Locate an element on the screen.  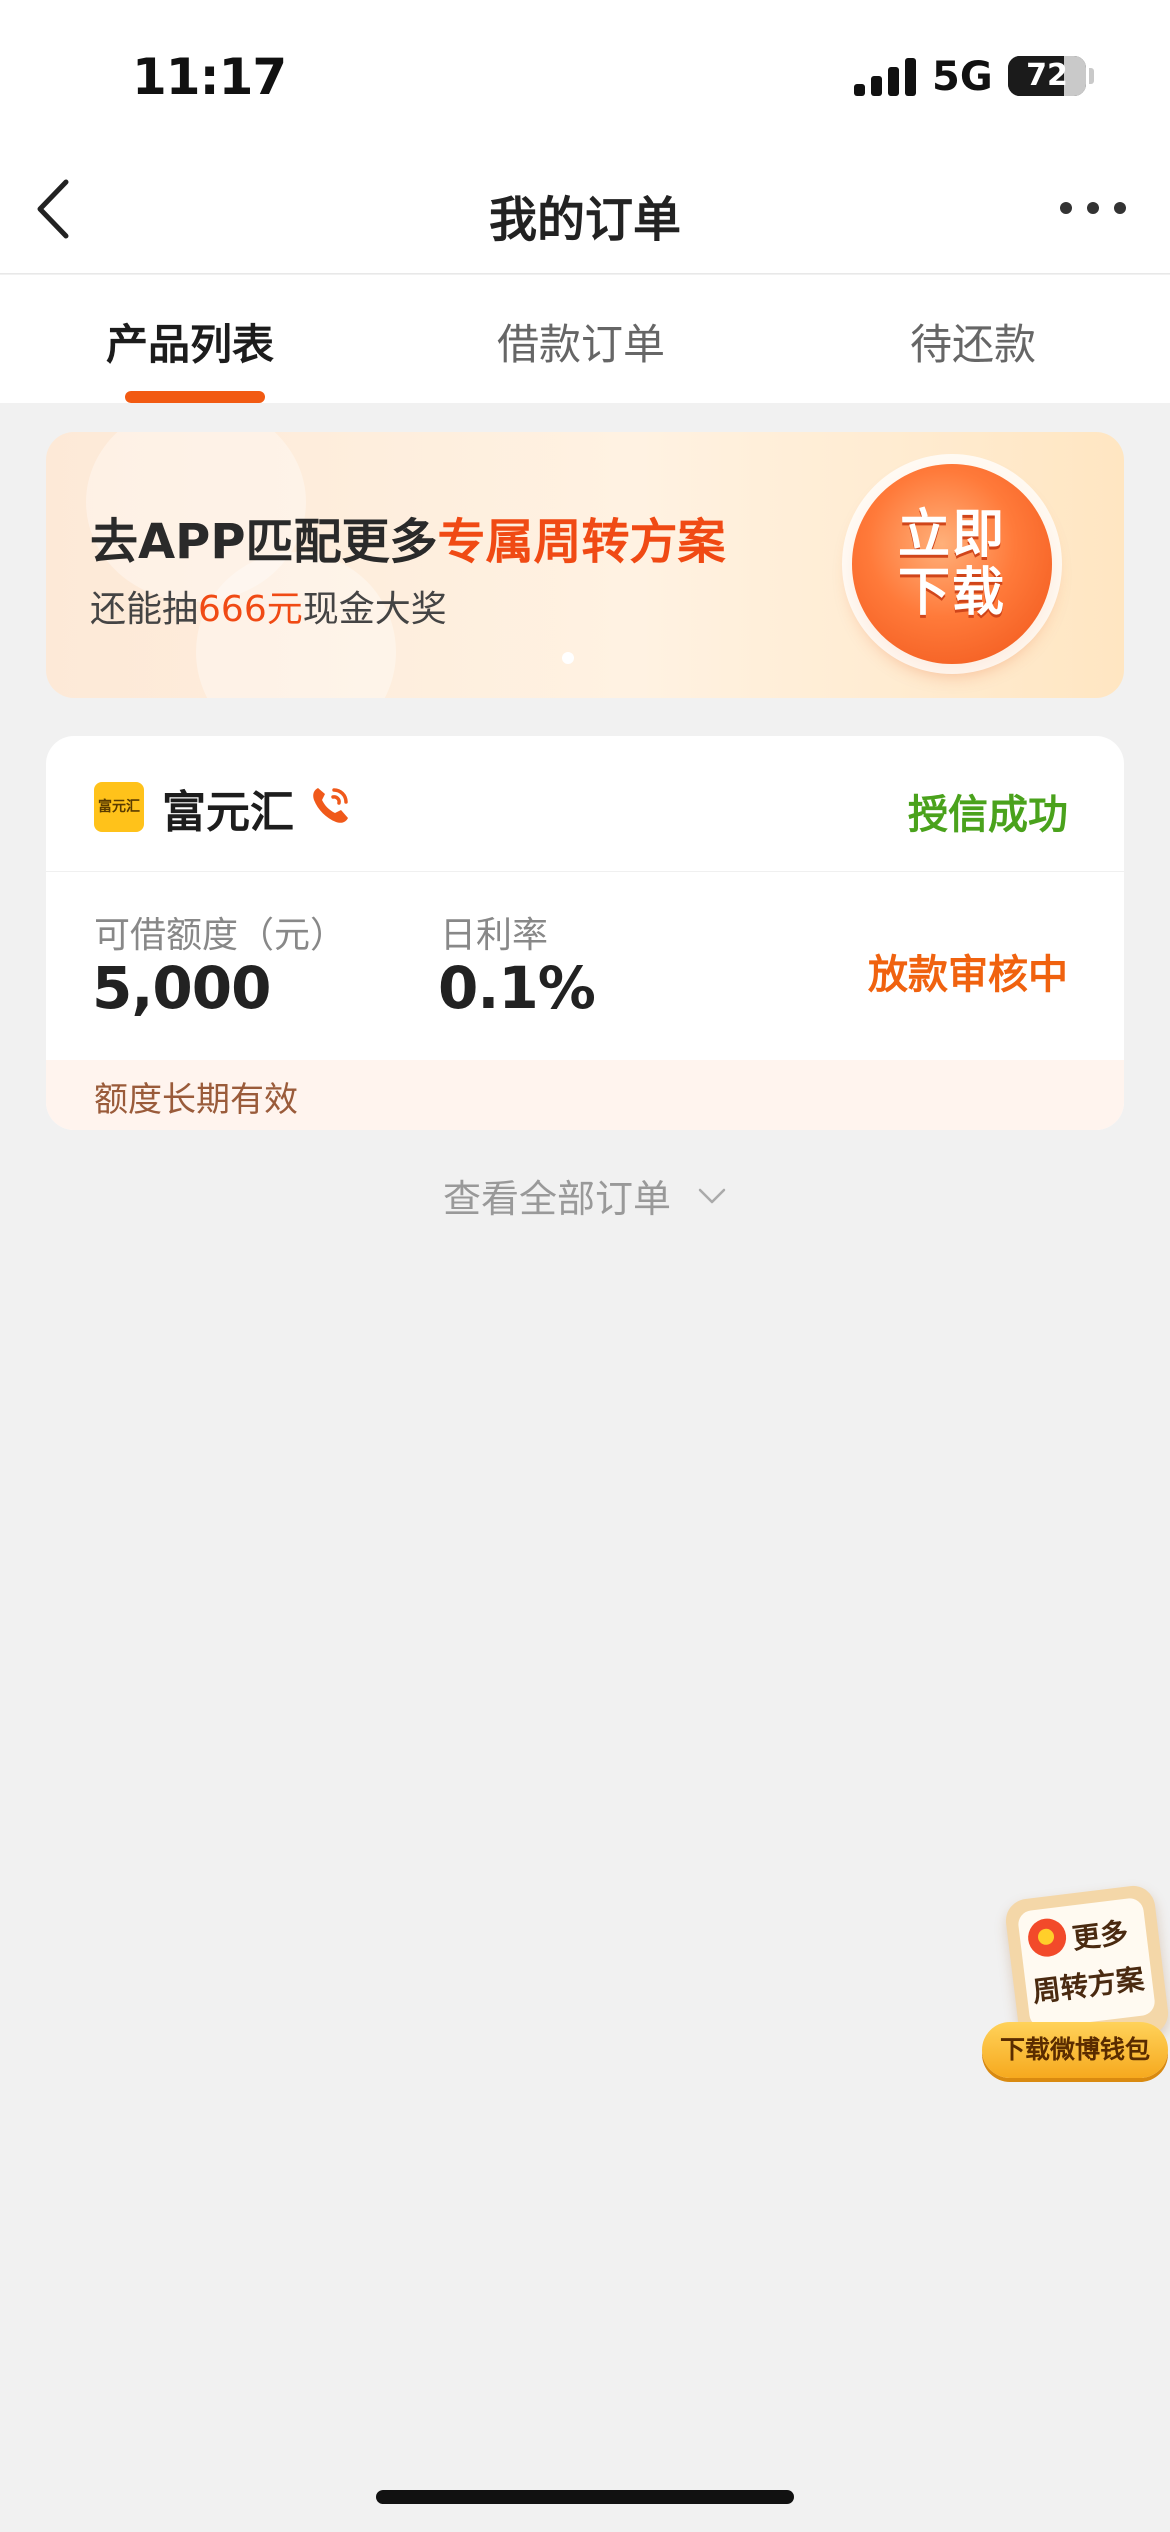
floating-promo: 更多 周转方案 下载微博钱包 is located at coordinates (1076, 1987).